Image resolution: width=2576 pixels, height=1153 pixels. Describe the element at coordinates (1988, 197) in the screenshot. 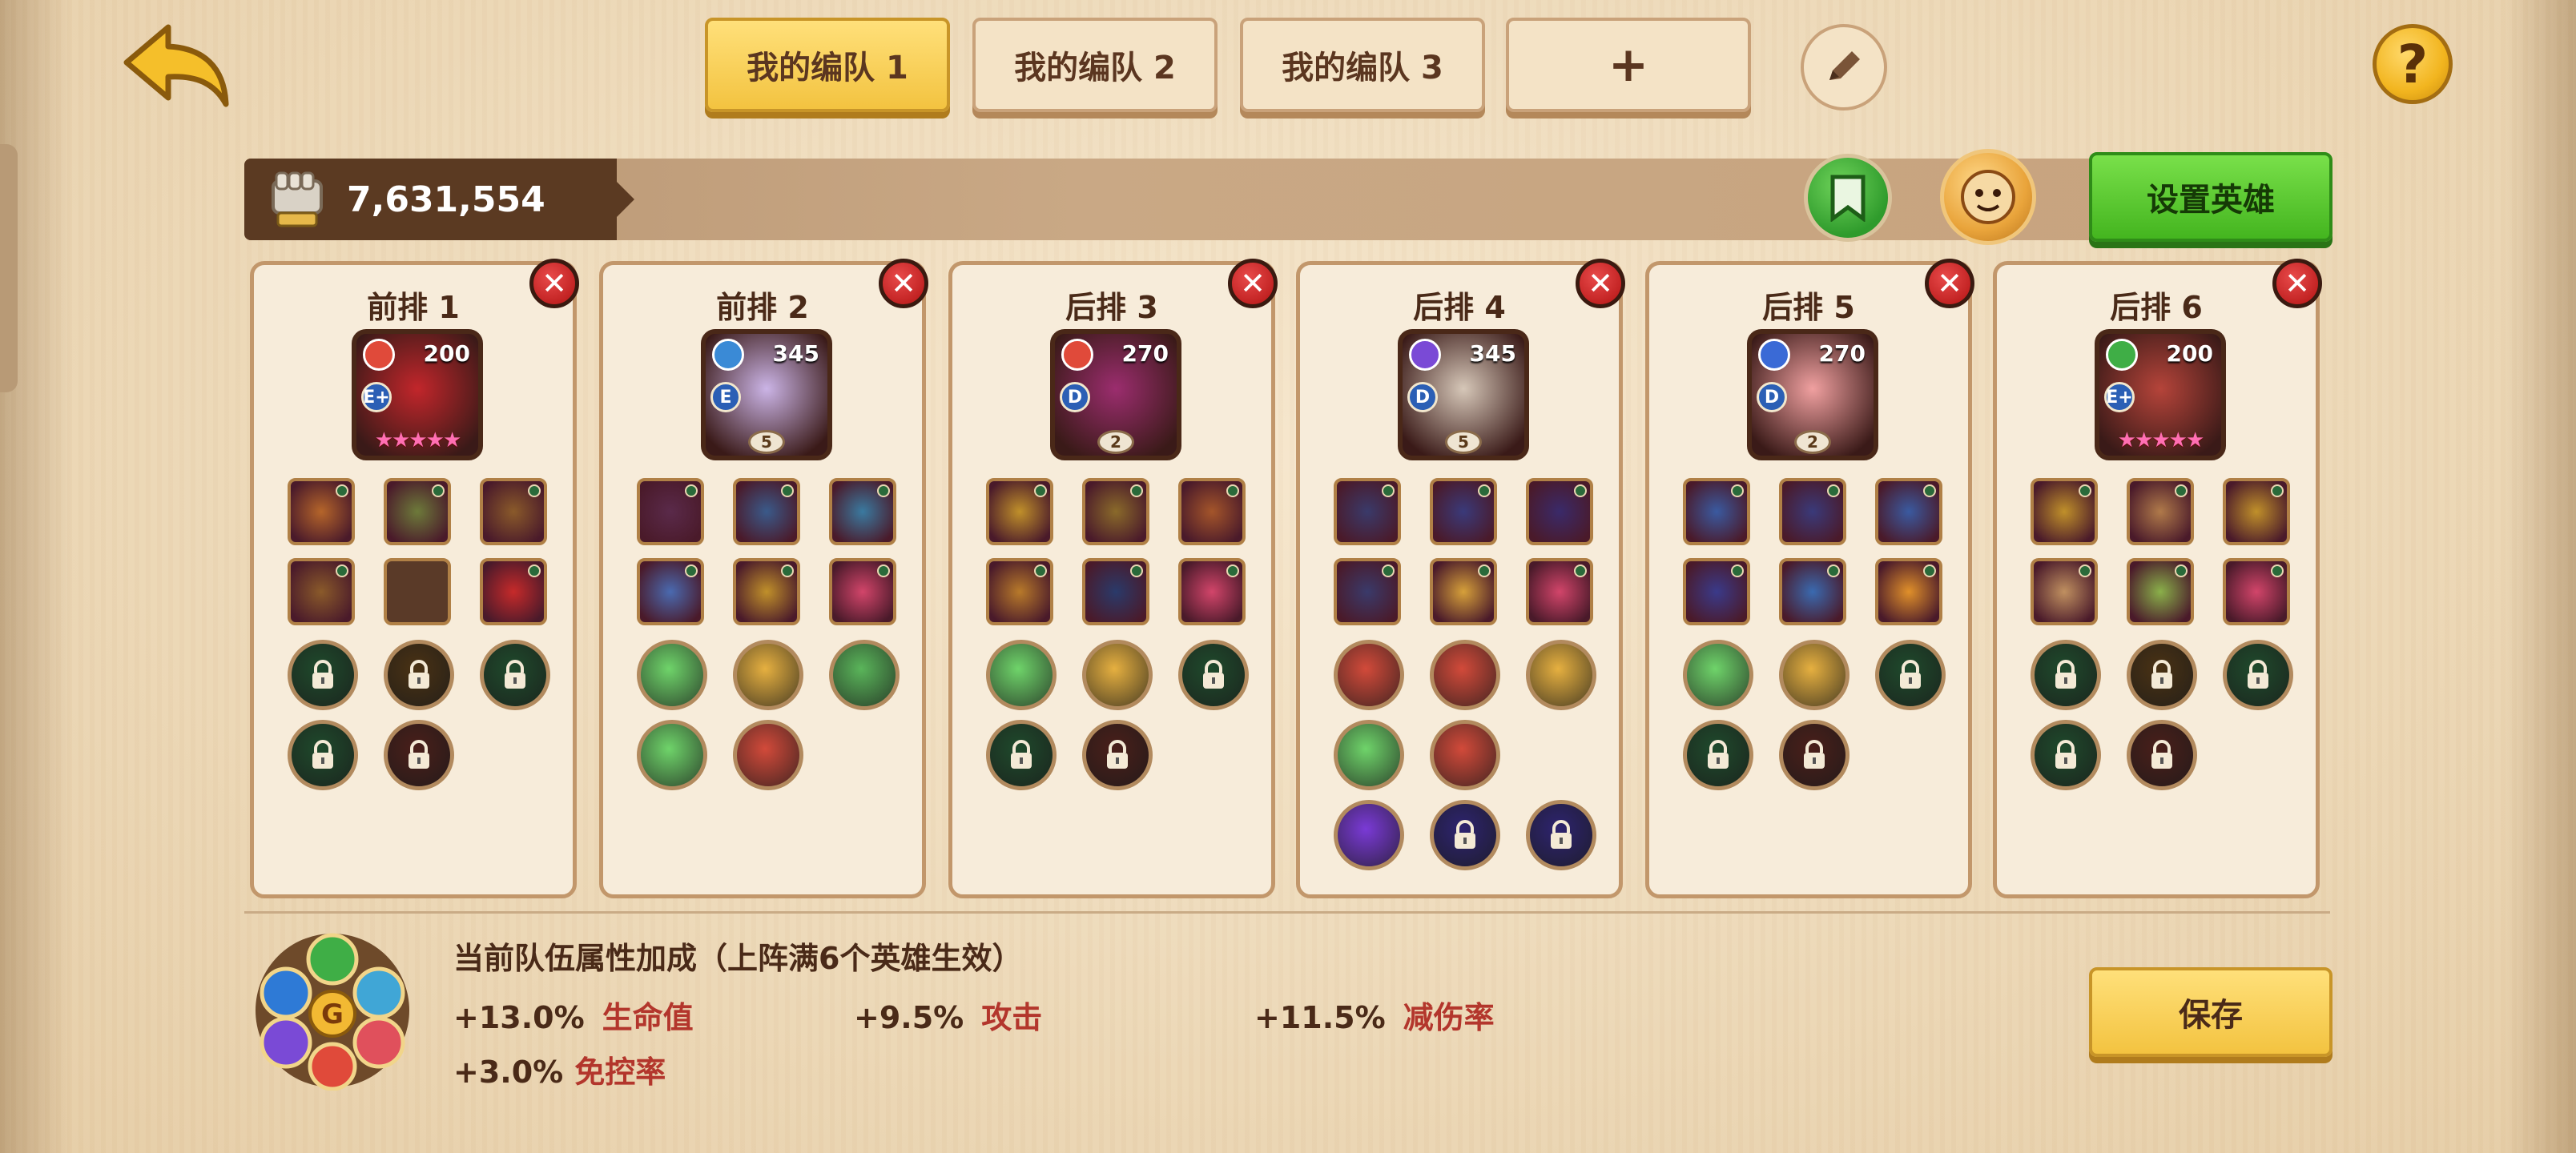

I see `pet-icon` at that location.